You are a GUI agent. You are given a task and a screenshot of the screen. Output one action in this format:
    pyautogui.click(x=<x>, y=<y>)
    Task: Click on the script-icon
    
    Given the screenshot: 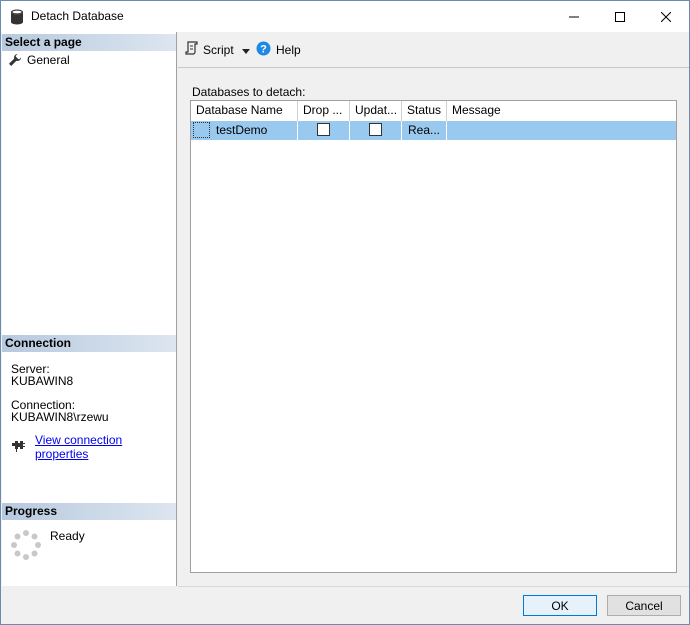 What is the action you would take?
    pyautogui.click(x=191, y=49)
    